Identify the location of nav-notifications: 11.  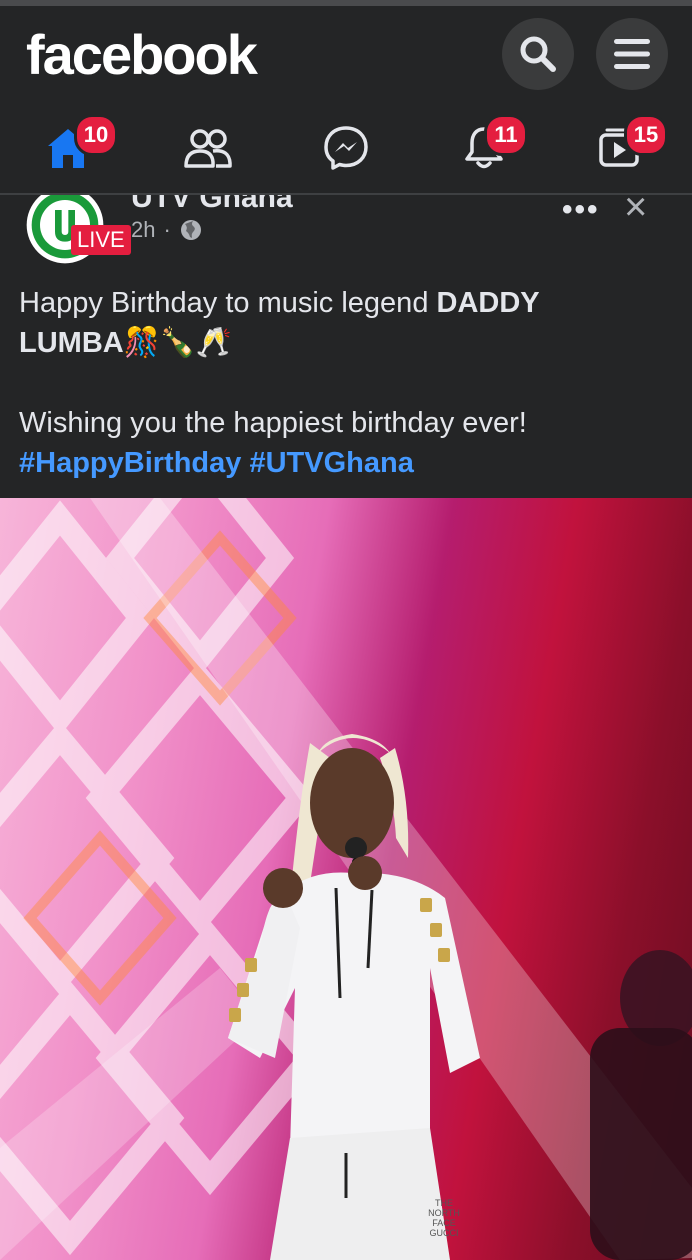
(484, 148).